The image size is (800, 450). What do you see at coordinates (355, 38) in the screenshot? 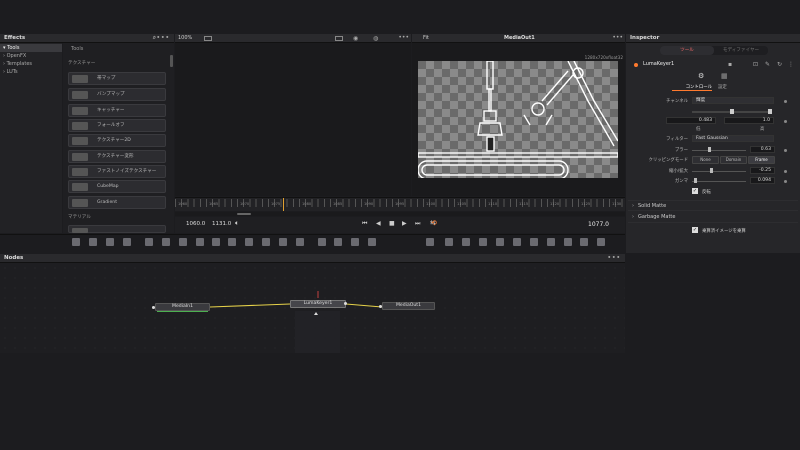
I see `left-viewer-color-icon: ◉` at bounding box center [355, 38].